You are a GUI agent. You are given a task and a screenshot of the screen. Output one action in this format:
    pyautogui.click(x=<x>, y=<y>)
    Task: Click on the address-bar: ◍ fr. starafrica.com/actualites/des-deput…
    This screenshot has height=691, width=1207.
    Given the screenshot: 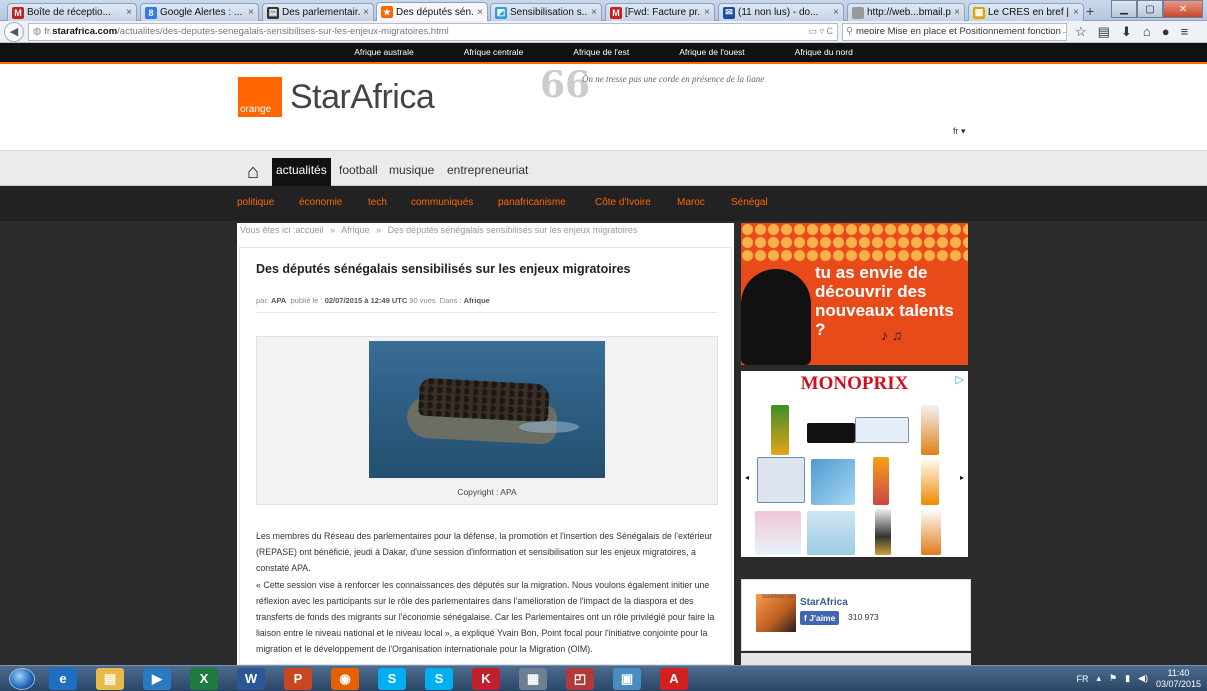 What is the action you would take?
    pyautogui.click(x=433, y=31)
    